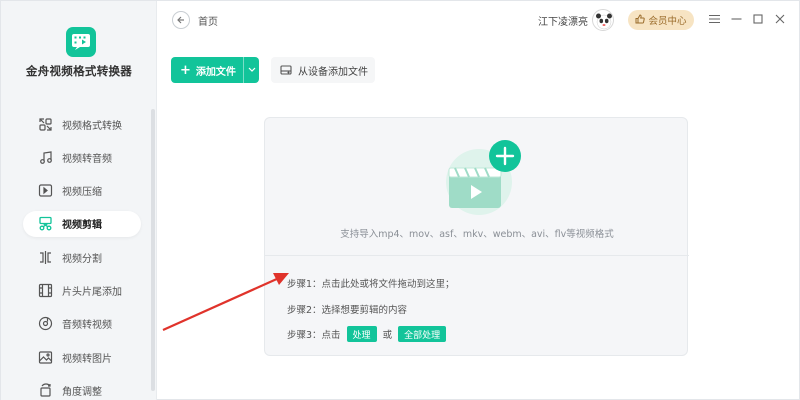  I want to click on step-1-text: 步骤1：点击此处或将文件拖动到这里；, so click(371, 283).